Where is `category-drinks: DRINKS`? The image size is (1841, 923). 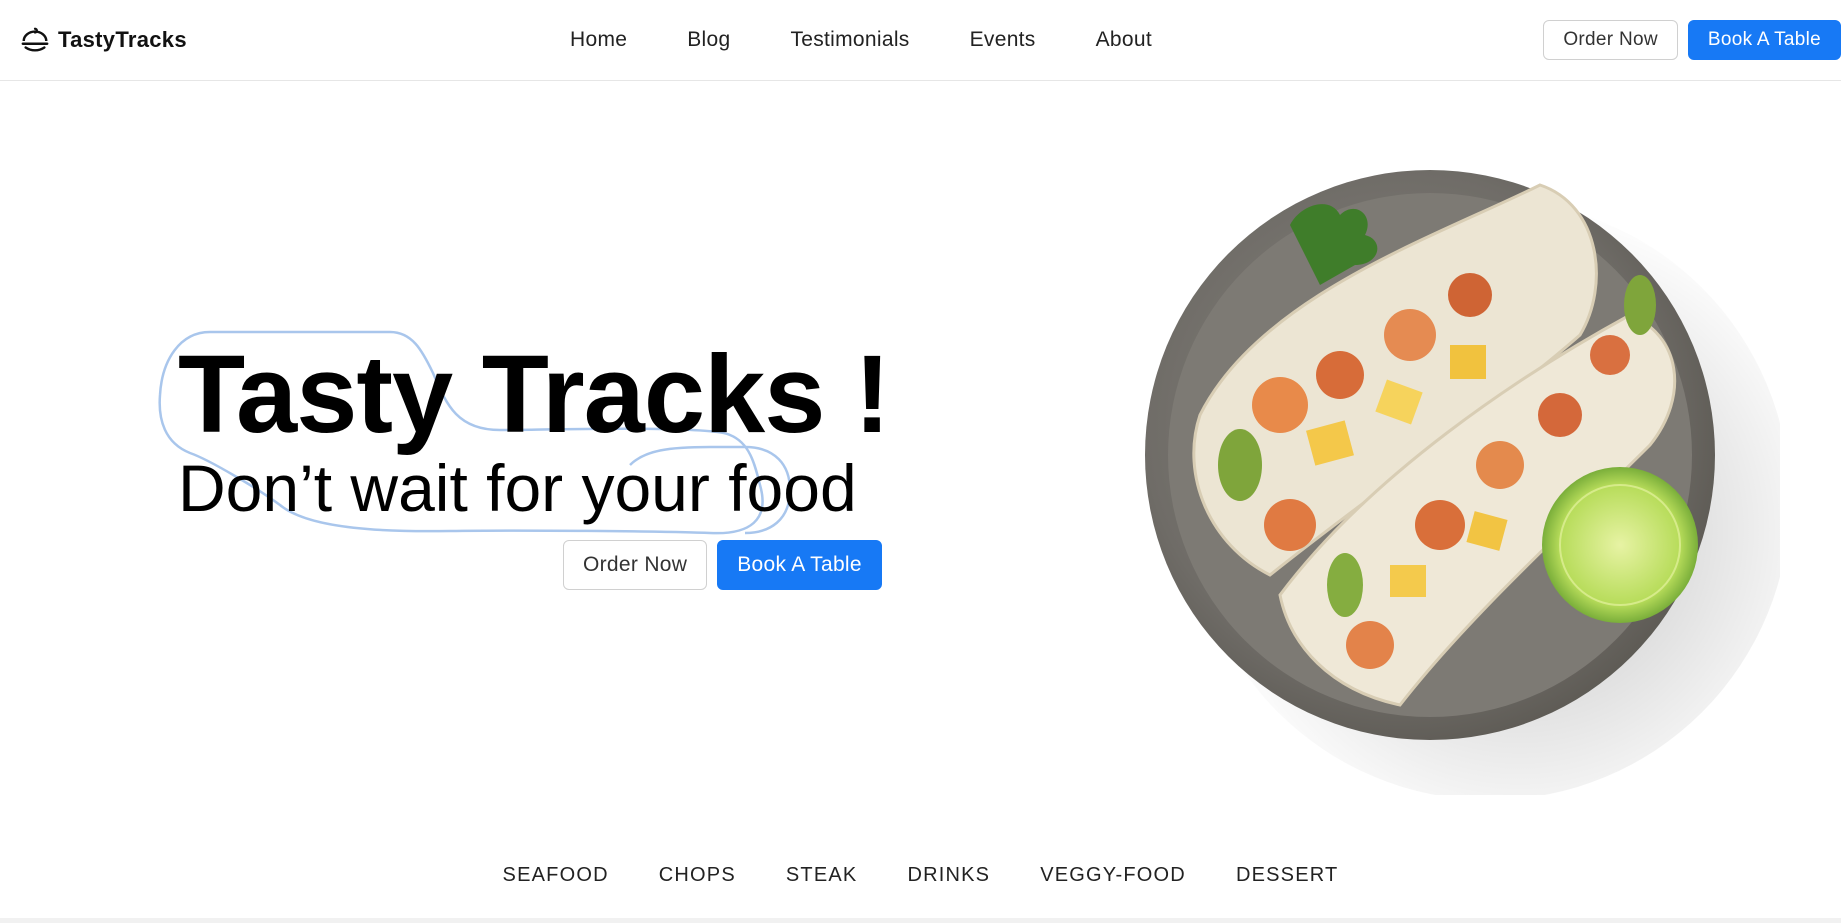 category-drinks: DRINKS is located at coordinates (948, 875).